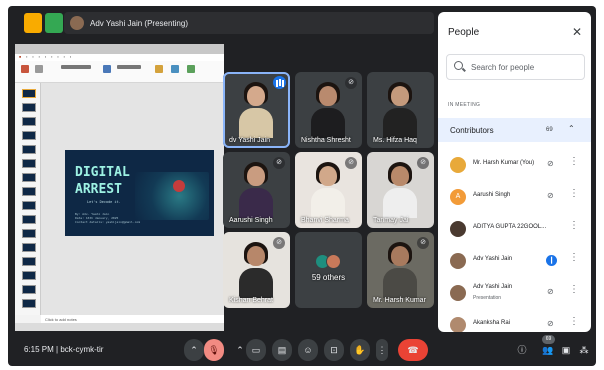 The width and height of the screenshot is (604, 370). I want to click on group-label: Contributors, so click(472, 130).